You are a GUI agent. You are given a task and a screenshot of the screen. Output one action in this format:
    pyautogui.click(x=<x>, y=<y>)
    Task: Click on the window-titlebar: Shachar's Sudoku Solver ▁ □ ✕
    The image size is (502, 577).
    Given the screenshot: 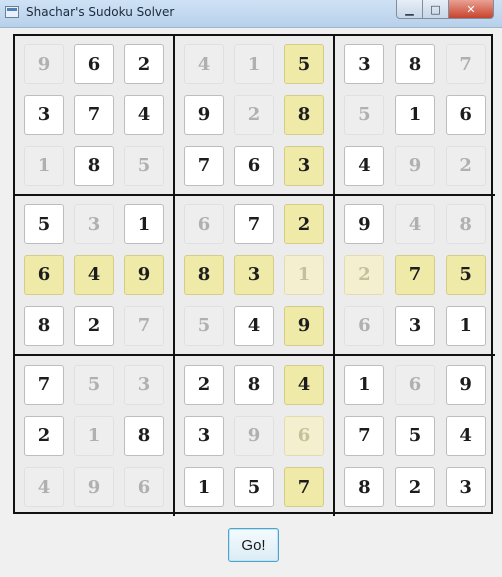 What is the action you would take?
    pyautogui.click(x=251, y=14)
    